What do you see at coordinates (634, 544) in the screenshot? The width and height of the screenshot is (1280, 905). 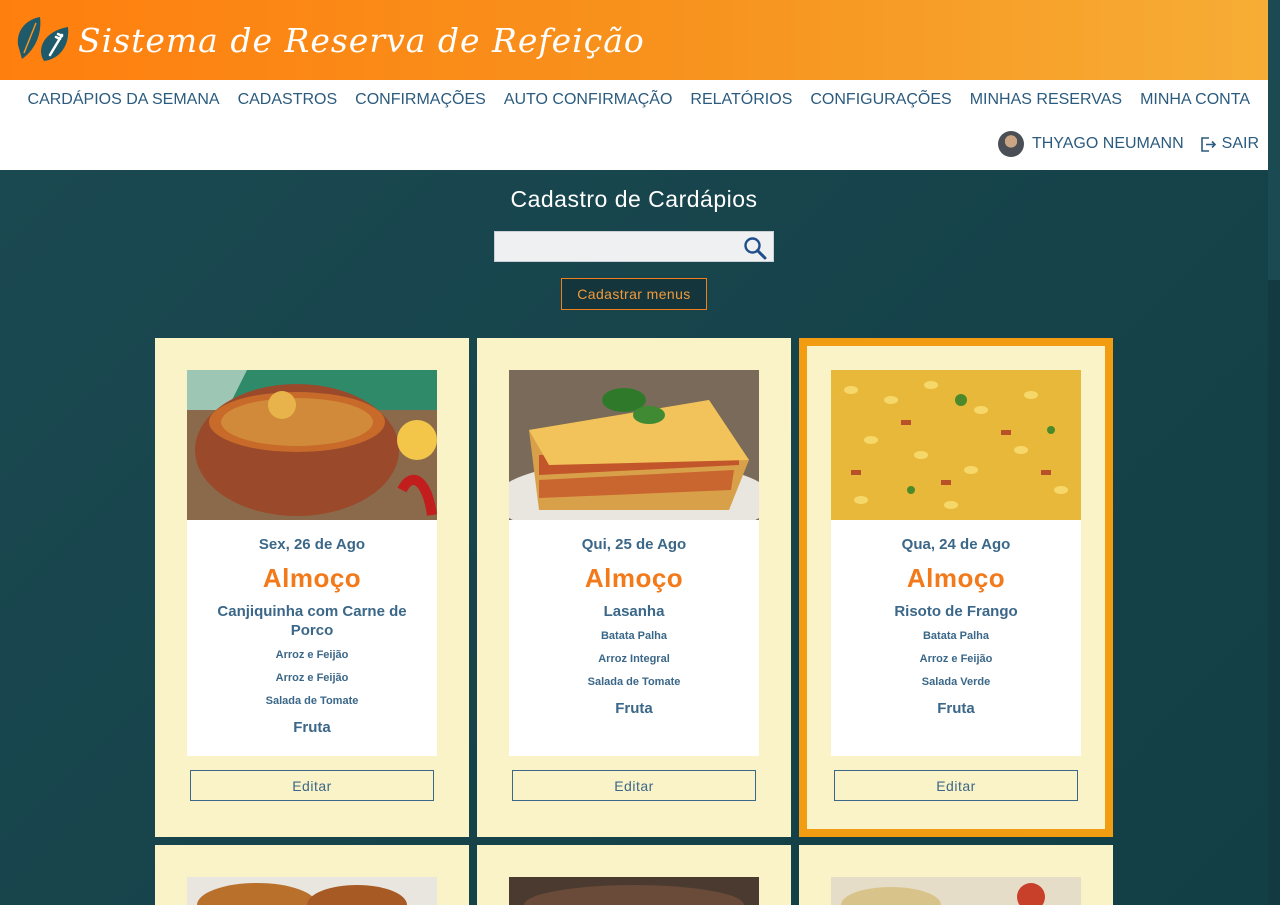 I see `menu-date: Qui, 25 de Ago` at bounding box center [634, 544].